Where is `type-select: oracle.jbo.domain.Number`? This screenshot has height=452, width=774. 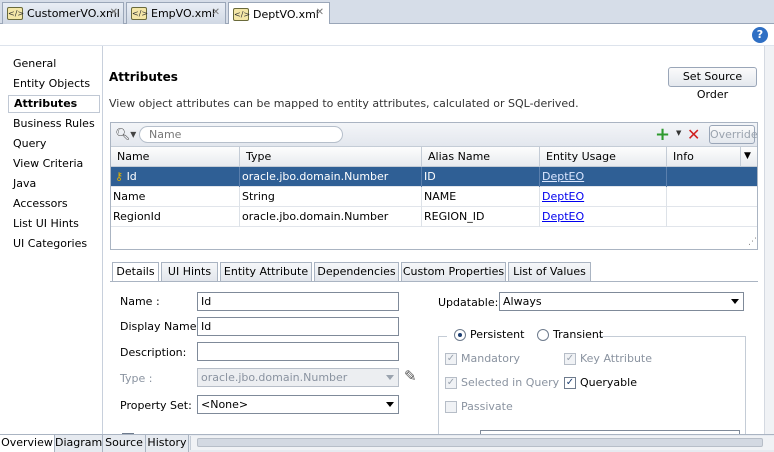
type-select: oracle.jbo.domain.Number is located at coordinates (298, 377).